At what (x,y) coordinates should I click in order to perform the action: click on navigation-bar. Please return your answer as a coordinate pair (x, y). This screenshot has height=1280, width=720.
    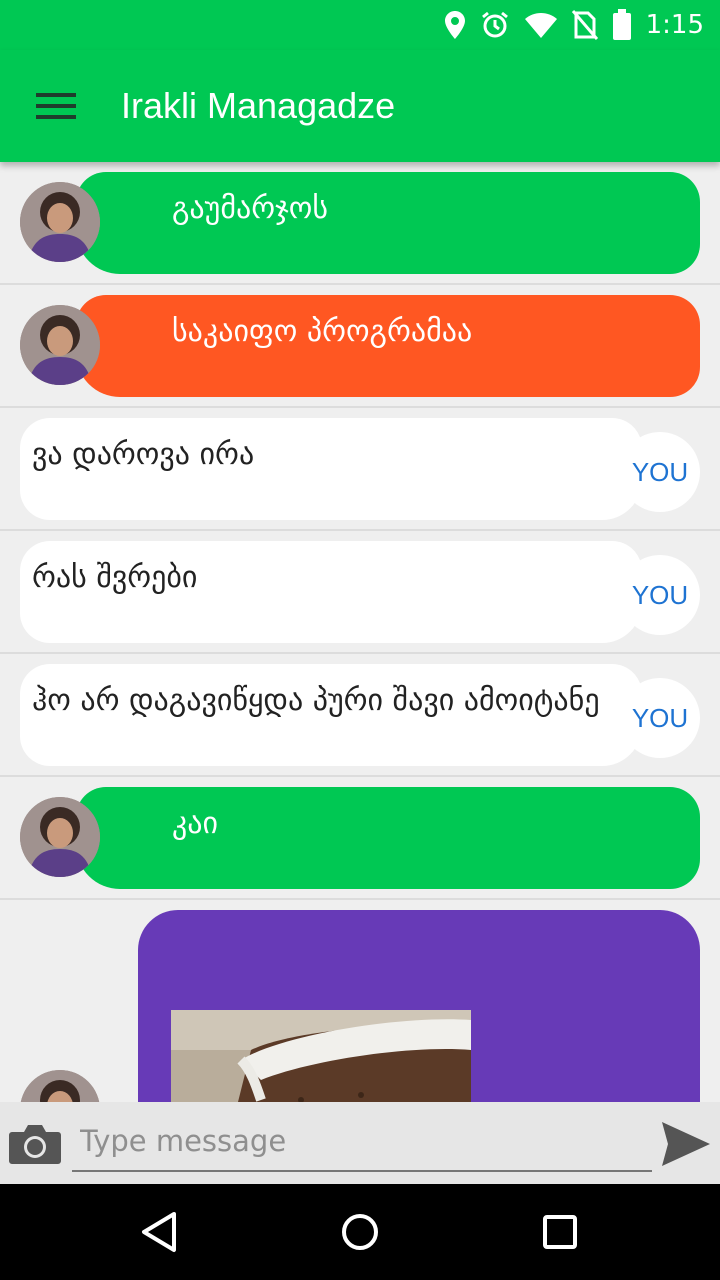
    Looking at the image, I should click on (360, 1232).